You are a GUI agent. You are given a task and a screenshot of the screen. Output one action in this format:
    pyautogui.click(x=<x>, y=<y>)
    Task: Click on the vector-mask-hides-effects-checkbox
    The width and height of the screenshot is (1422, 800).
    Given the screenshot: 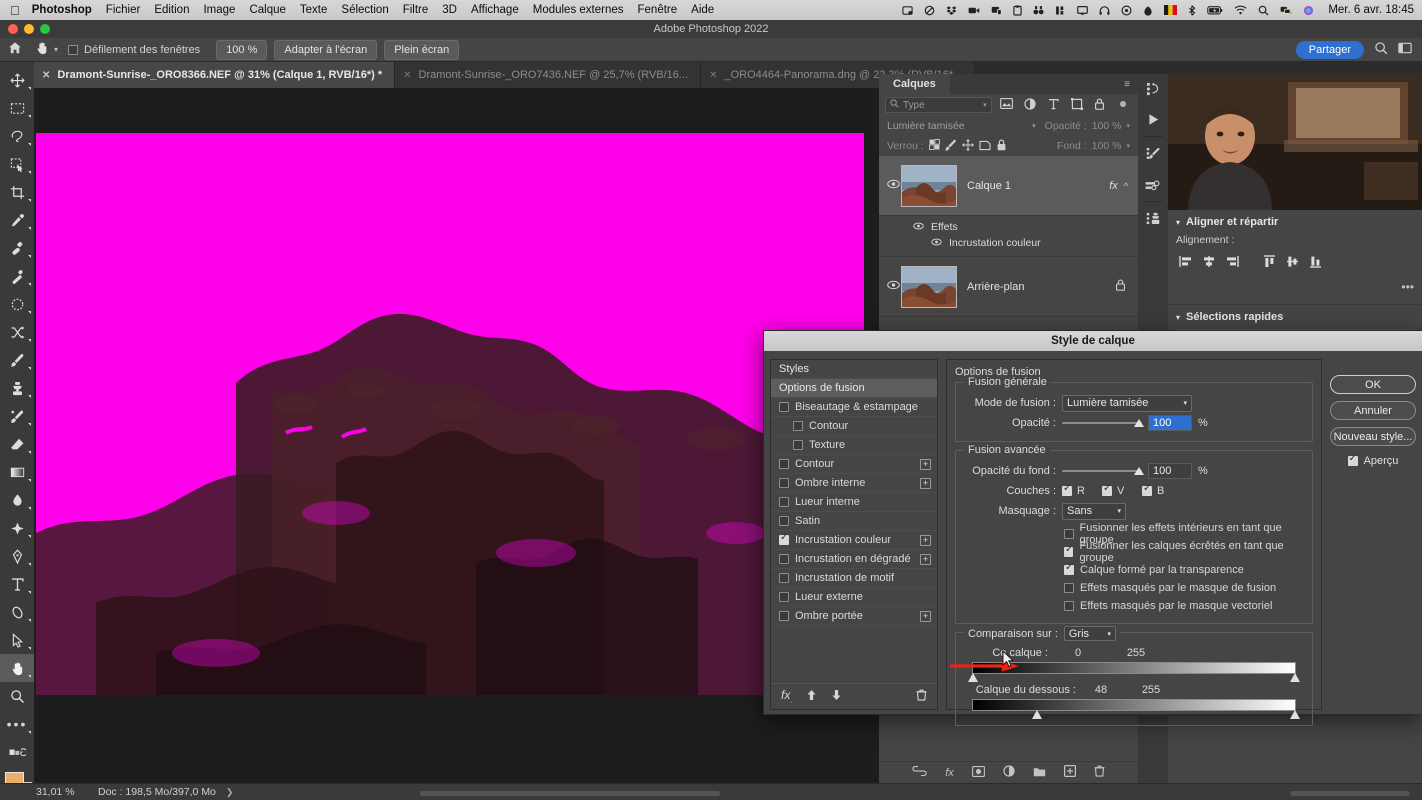 What is the action you would take?
    pyautogui.click(x=1069, y=606)
    